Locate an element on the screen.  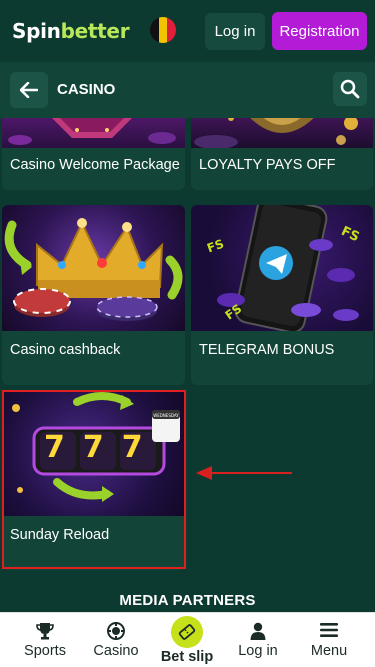
nav-bet-slip: Bet slip is located at coordinates (187, 640).